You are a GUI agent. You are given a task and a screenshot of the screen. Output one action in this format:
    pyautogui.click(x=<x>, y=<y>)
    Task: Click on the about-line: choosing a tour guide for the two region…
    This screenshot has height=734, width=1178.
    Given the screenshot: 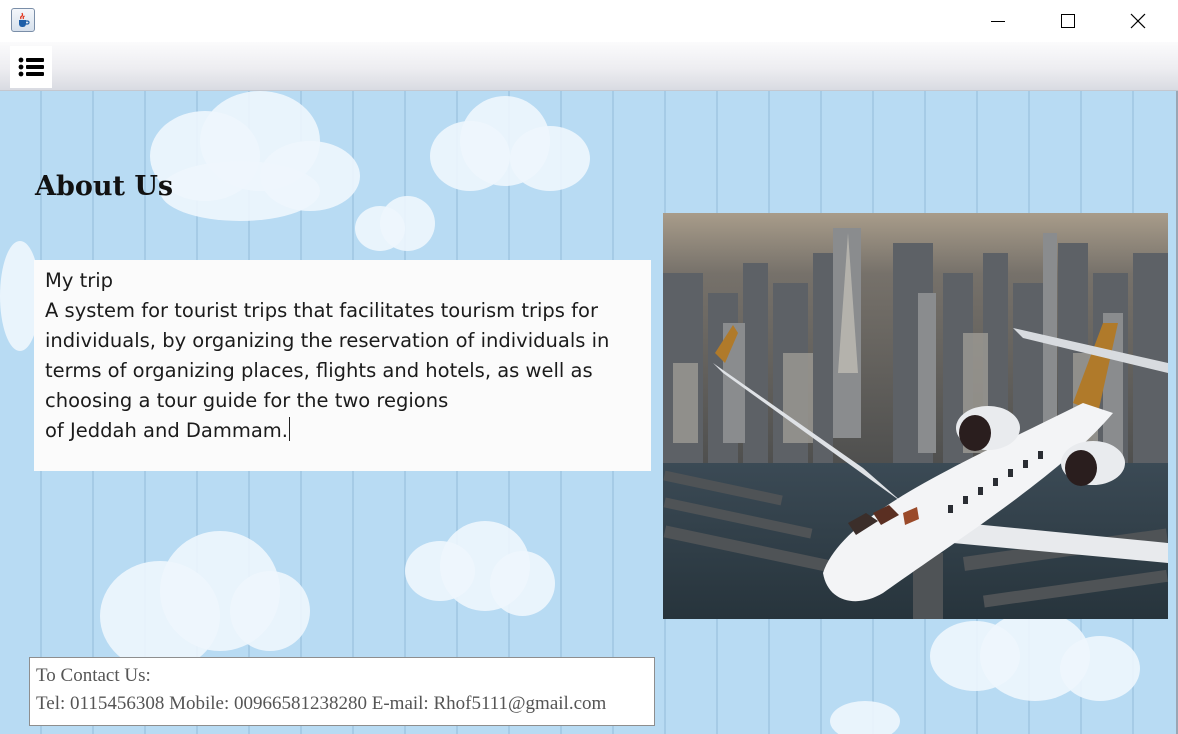 What is the action you would take?
    pyautogui.click(x=247, y=400)
    